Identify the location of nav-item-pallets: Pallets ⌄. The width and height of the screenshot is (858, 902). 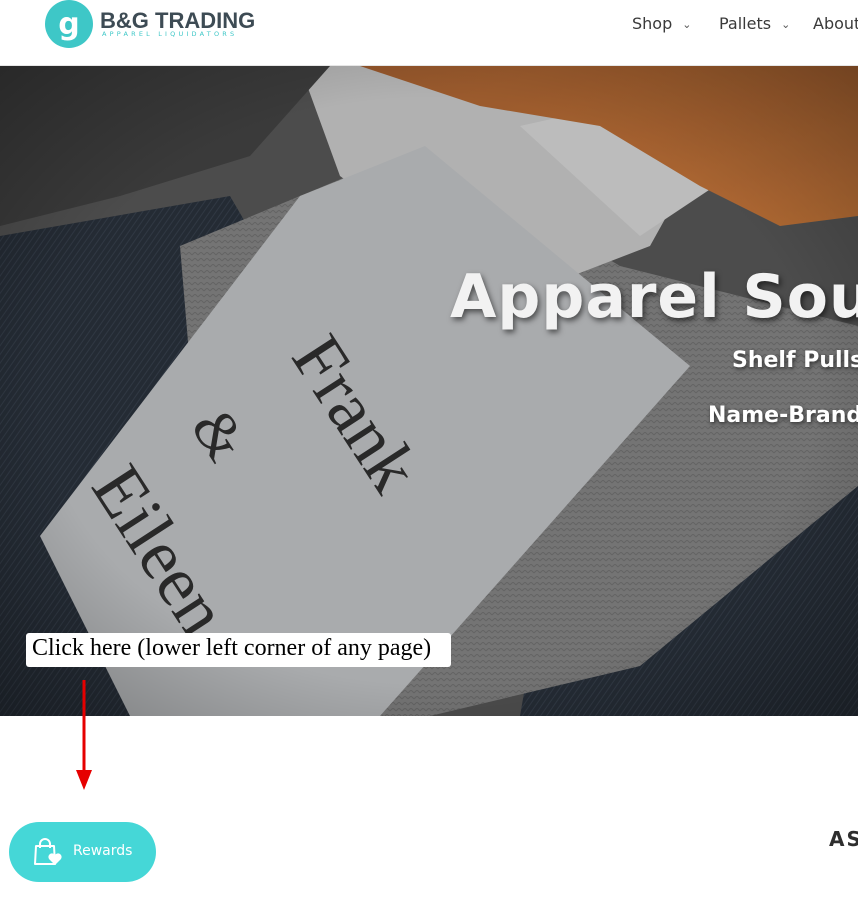
(754, 23).